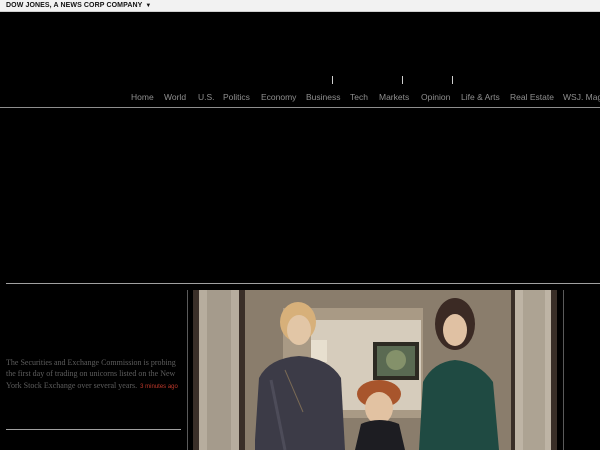 Image resolution: width=600 pixels, height=450 pixels. I want to click on nav-opinion: Opinion, so click(435, 97).